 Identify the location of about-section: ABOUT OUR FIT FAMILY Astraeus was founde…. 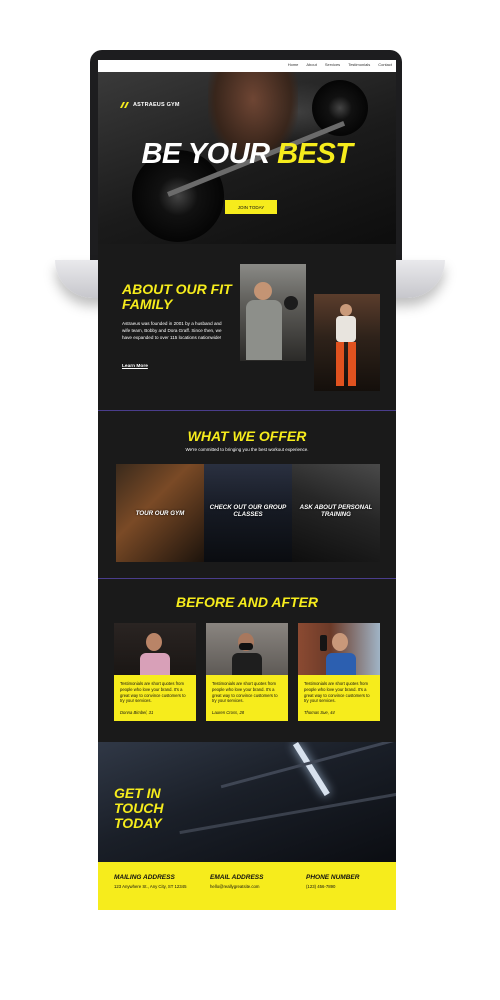
(247, 327).